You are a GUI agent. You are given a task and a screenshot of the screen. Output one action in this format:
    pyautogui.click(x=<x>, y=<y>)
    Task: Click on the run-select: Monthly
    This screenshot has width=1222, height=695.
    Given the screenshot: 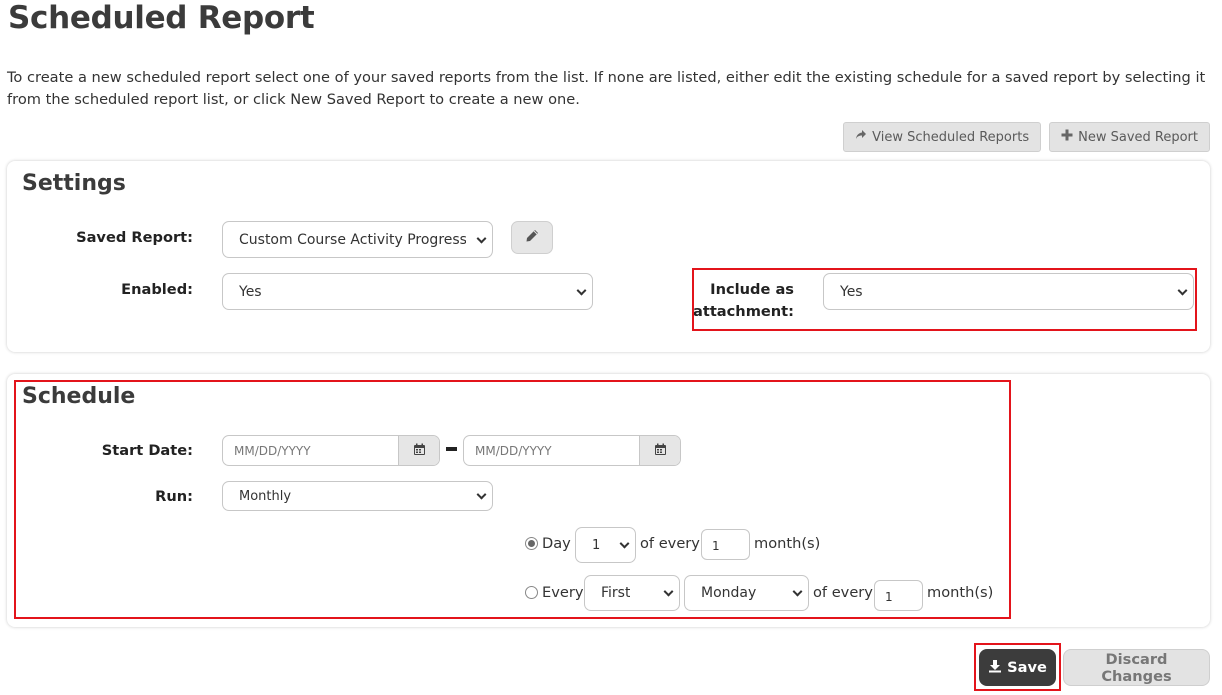 What is the action you would take?
    pyautogui.click(x=357, y=496)
    